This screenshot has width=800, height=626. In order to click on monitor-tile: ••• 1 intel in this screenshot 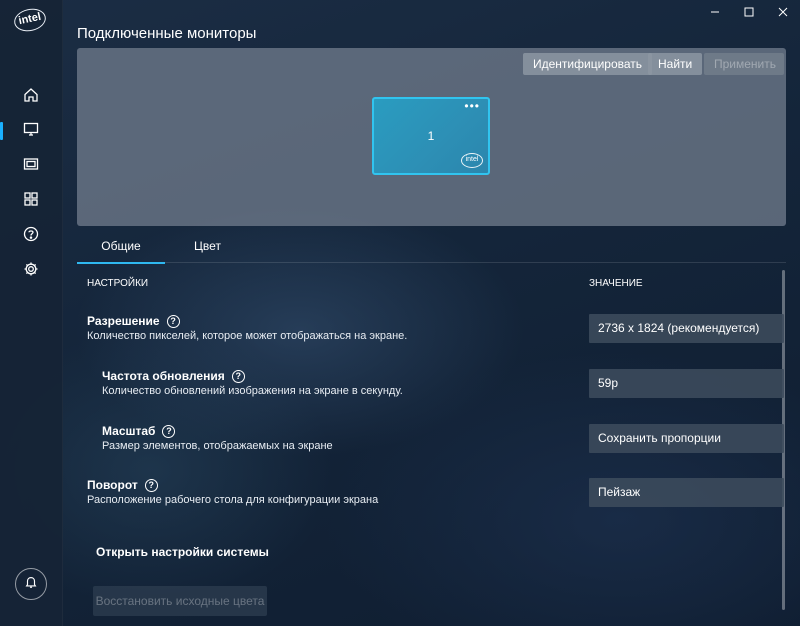, I will do `click(431, 136)`.